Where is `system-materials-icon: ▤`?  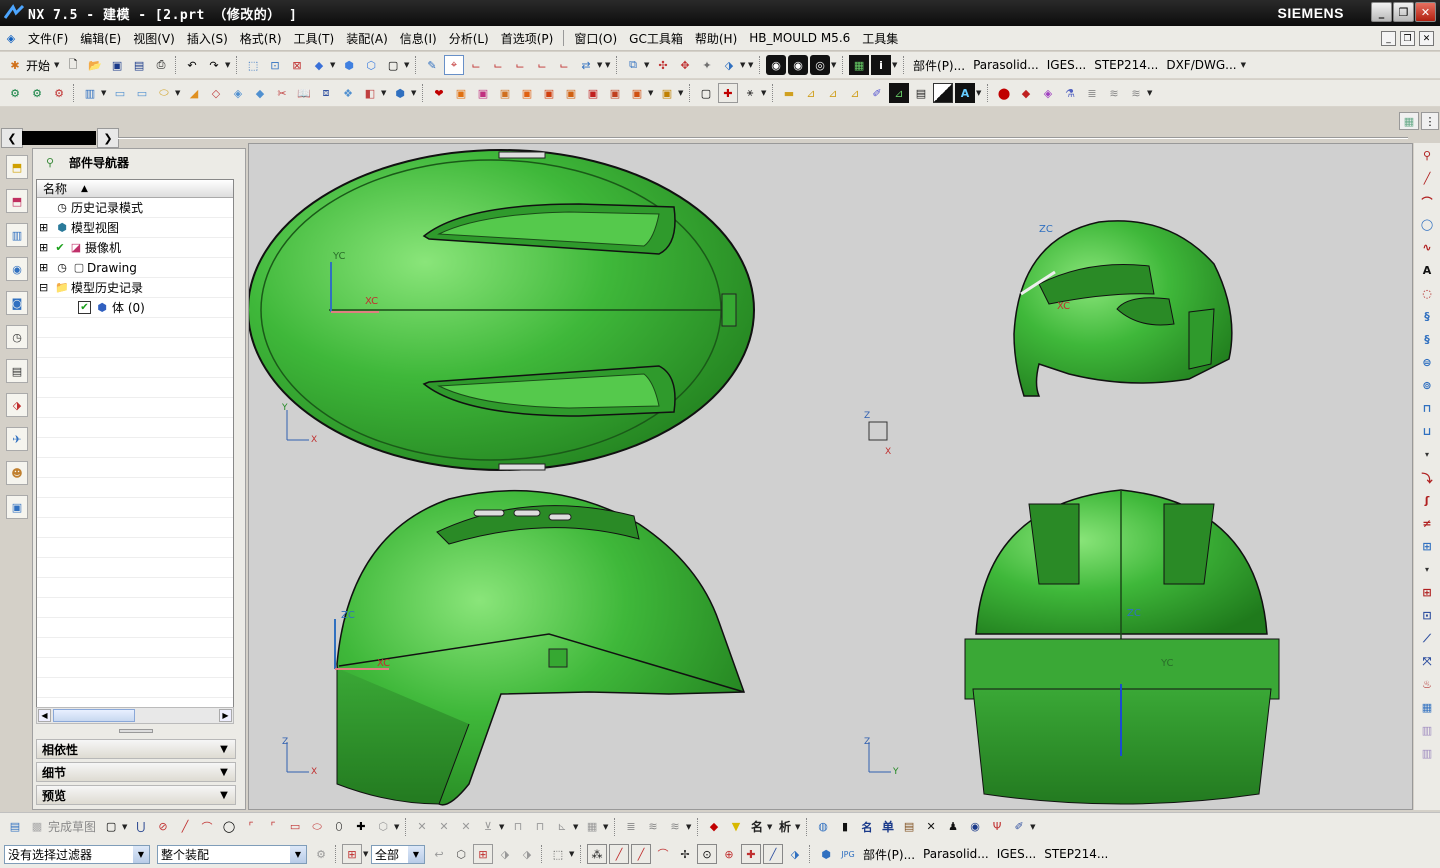 system-materials-icon: ▤ is located at coordinates (17, 371).